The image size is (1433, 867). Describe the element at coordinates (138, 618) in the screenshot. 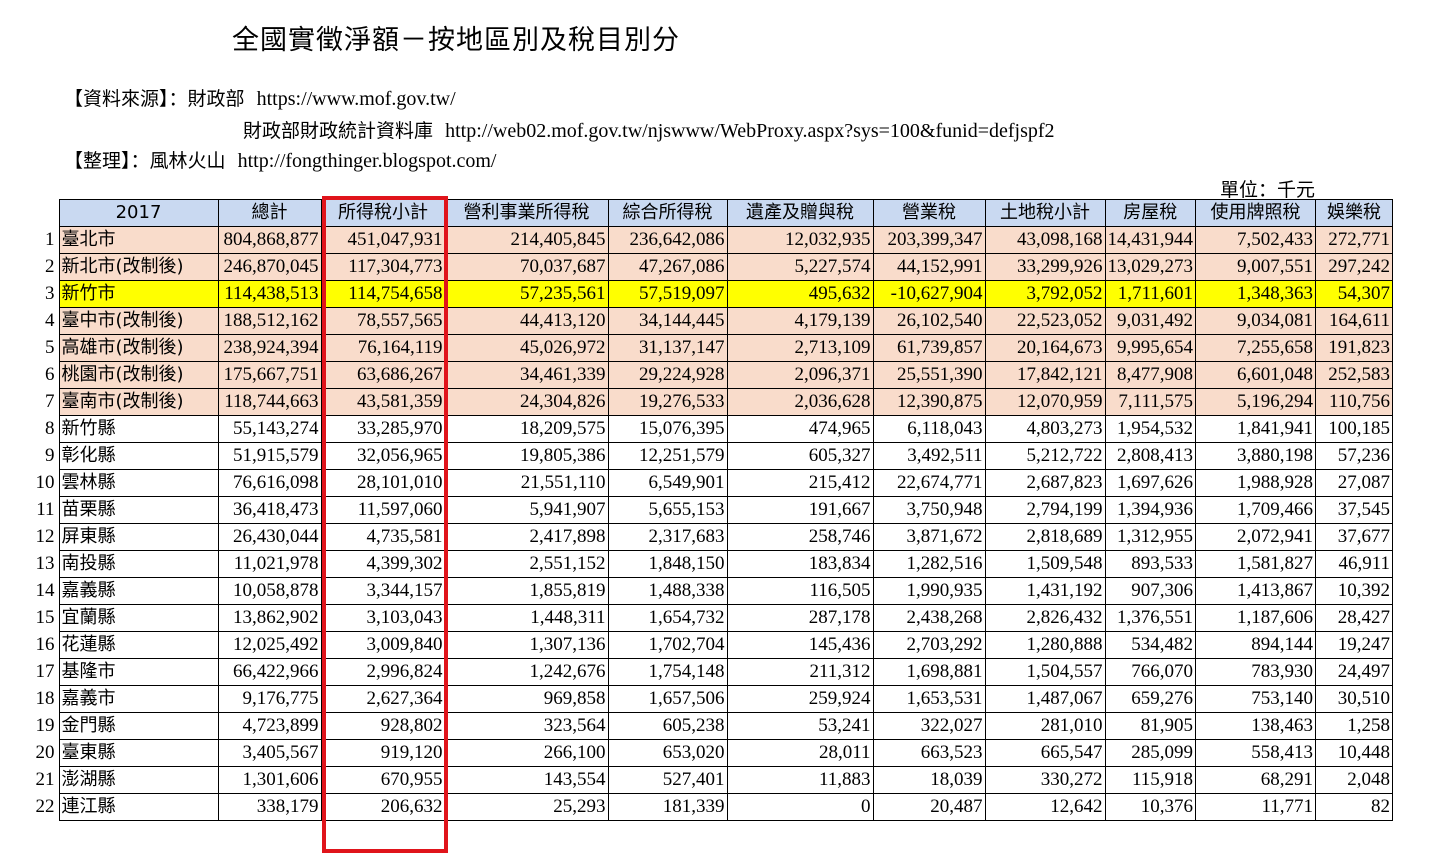

I see `region-cell: 宜蘭縣` at that location.